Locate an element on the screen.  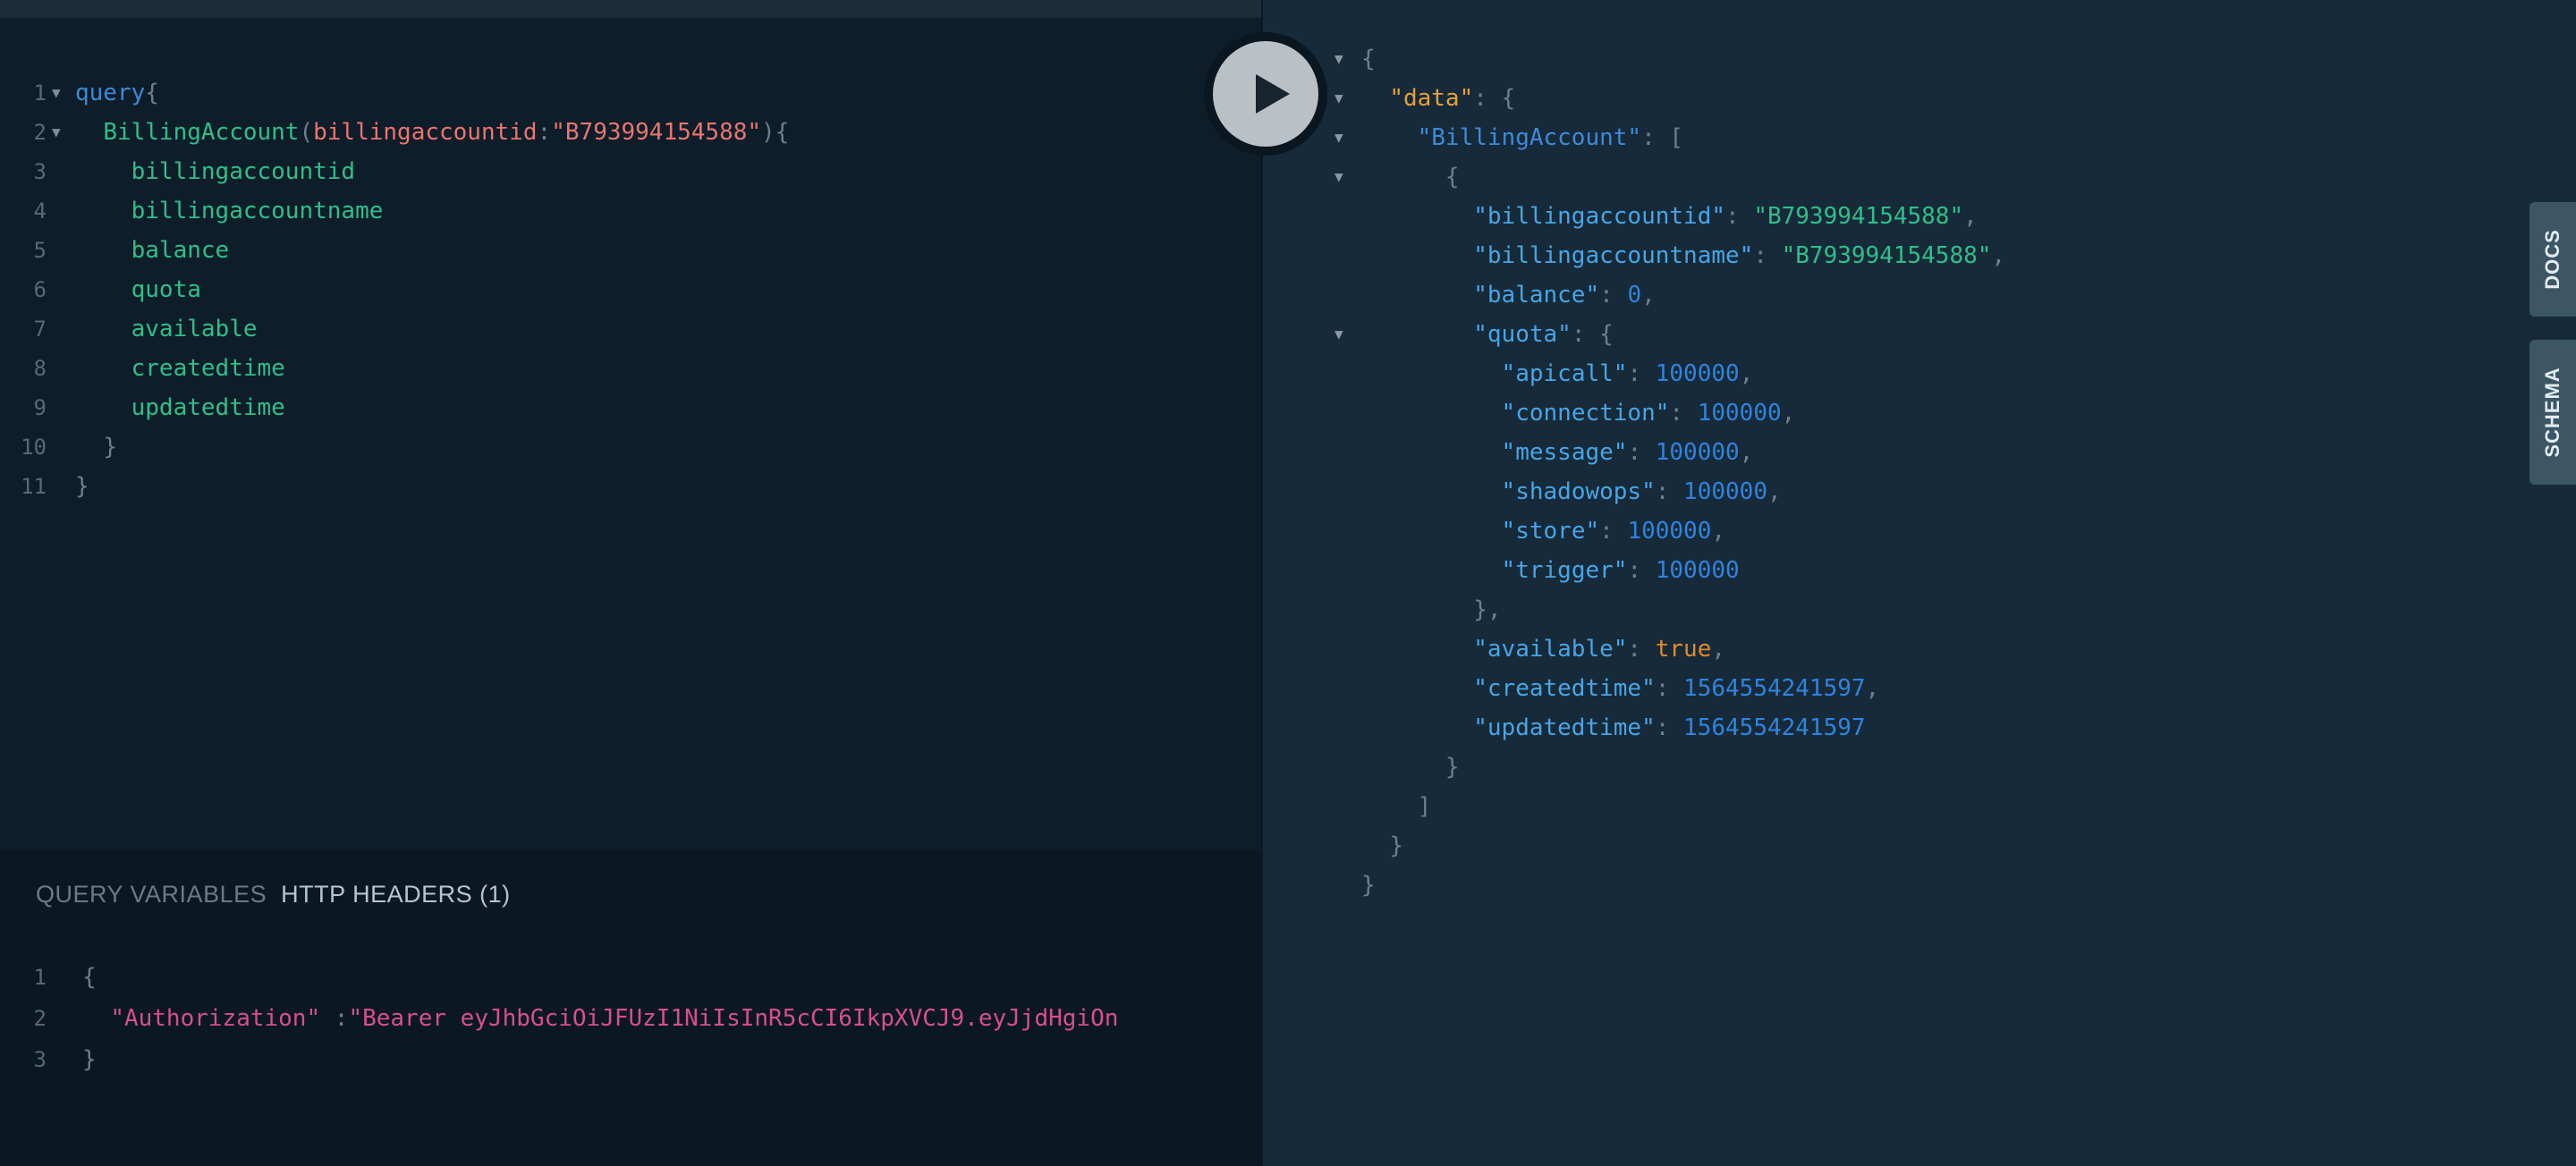
code-token: "updatedtime" is located at coordinates (1564, 727).